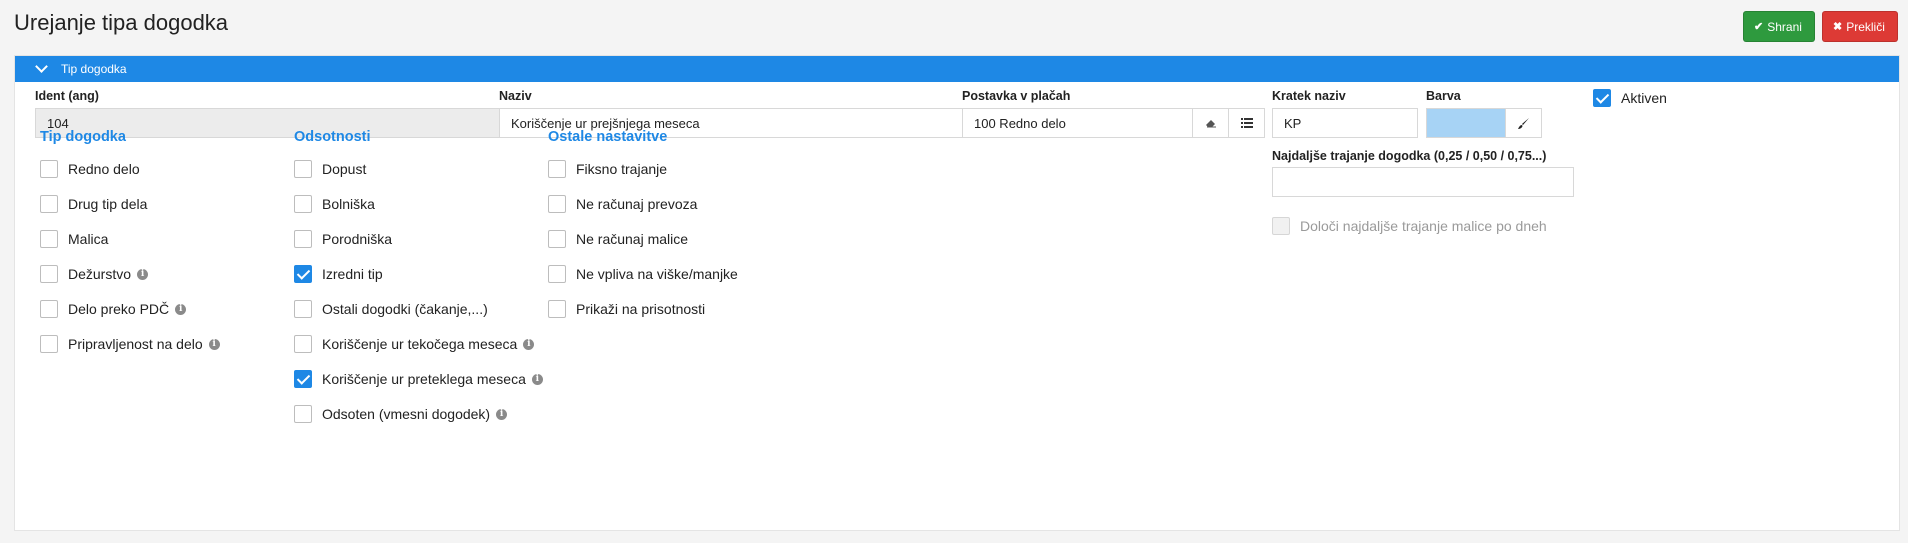  I want to click on times-icon: ✖, so click(1838, 27).